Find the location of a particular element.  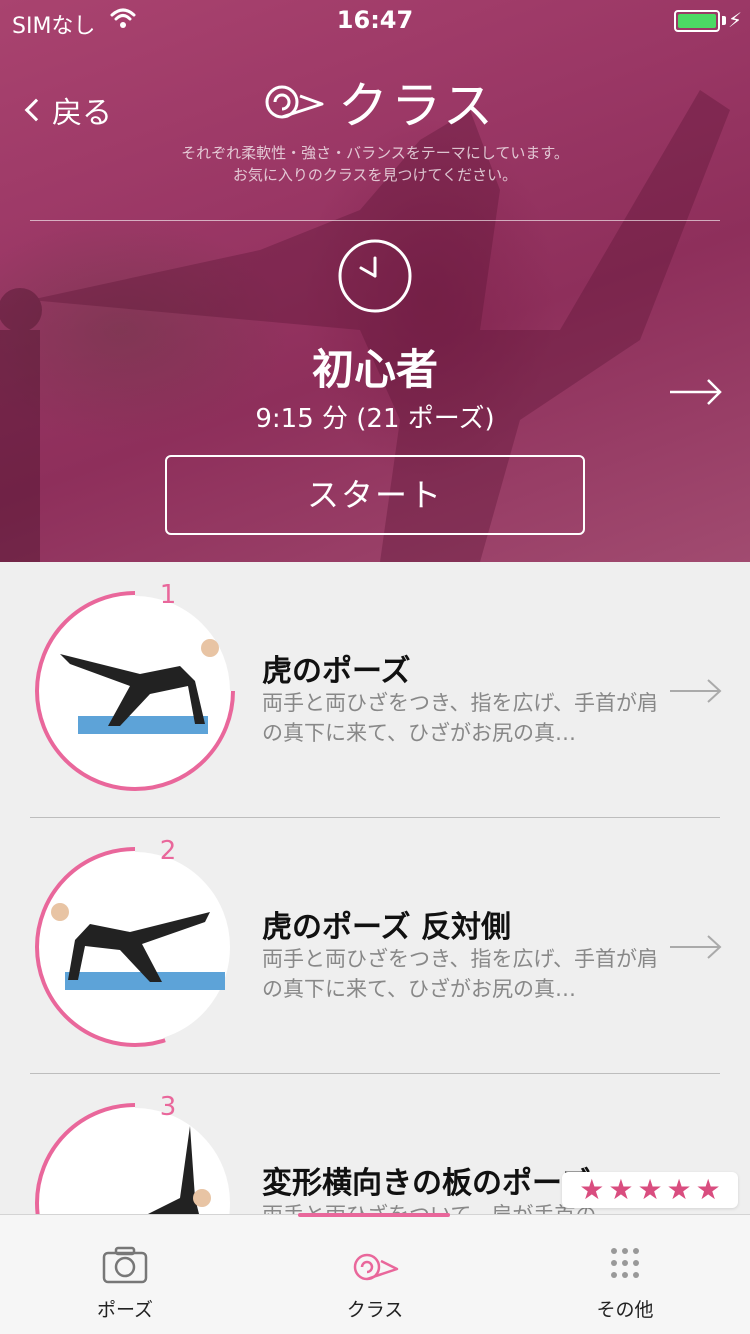

pose-number: 2 is located at coordinates (168, 851).